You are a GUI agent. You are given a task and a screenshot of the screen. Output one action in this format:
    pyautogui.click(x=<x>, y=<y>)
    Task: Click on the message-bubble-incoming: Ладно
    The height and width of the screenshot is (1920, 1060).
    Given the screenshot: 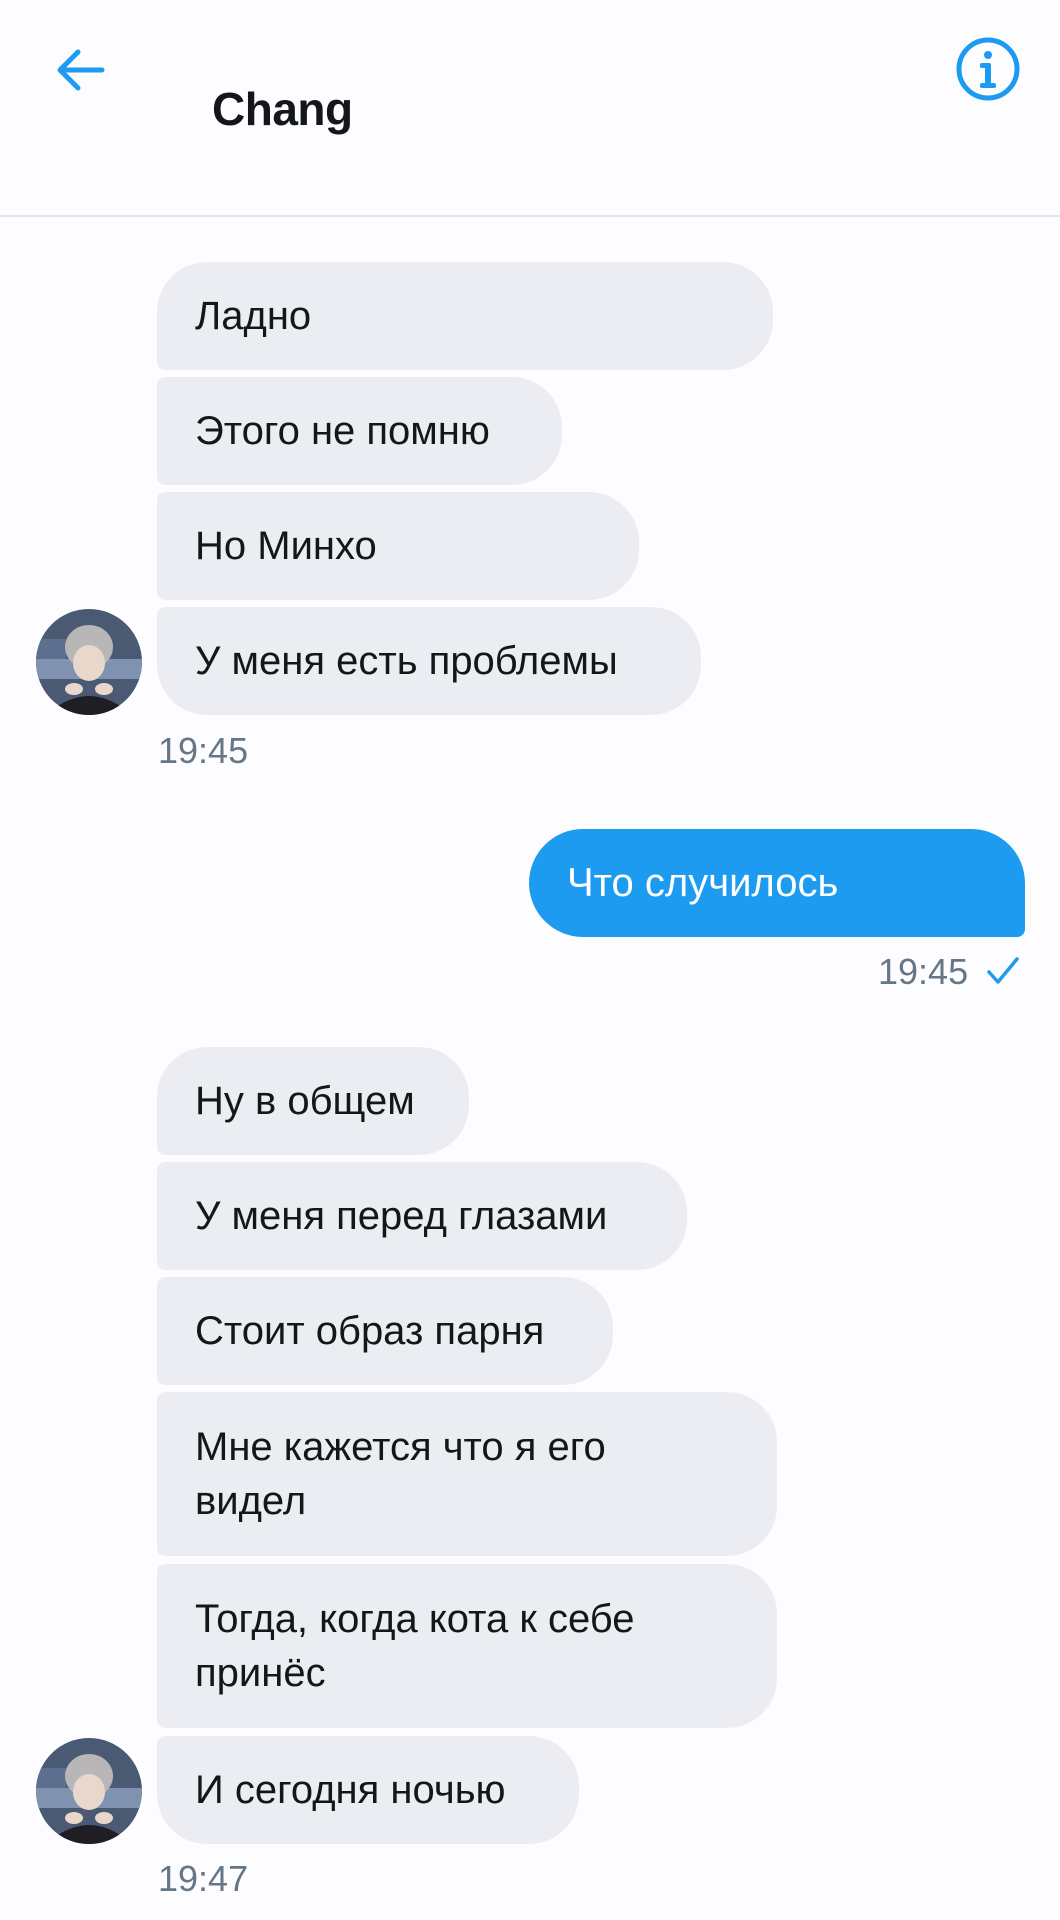 What is the action you would take?
    pyautogui.click(x=465, y=316)
    